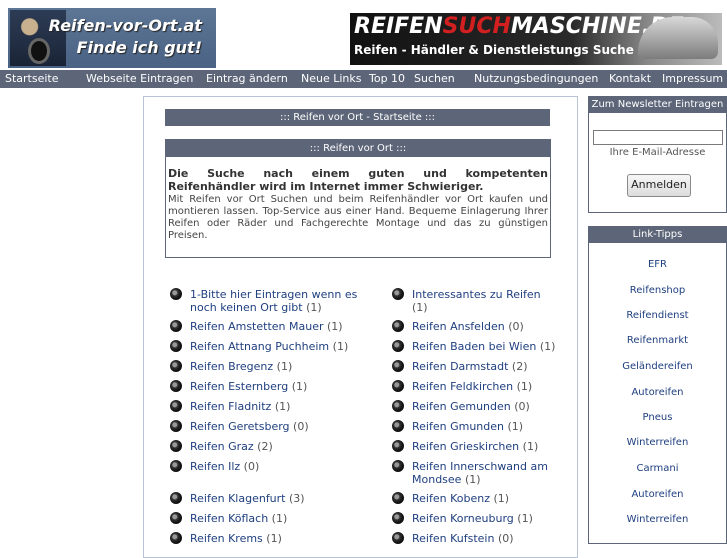  I want to click on nav-impressum: Impressum, so click(692, 78).